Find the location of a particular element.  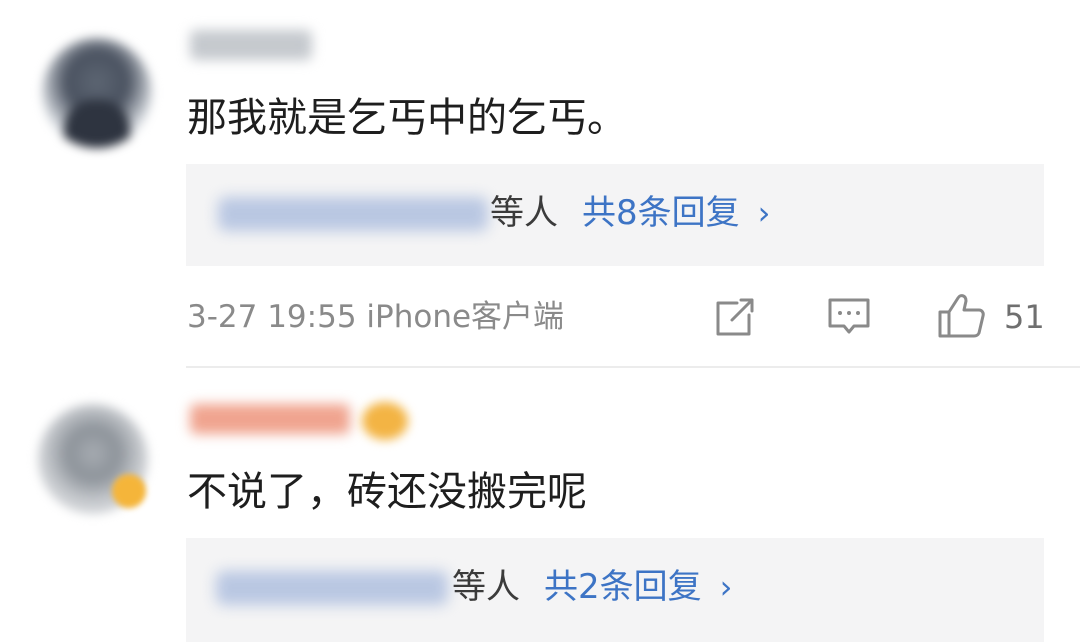

comment-icon is located at coordinates (849, 317).